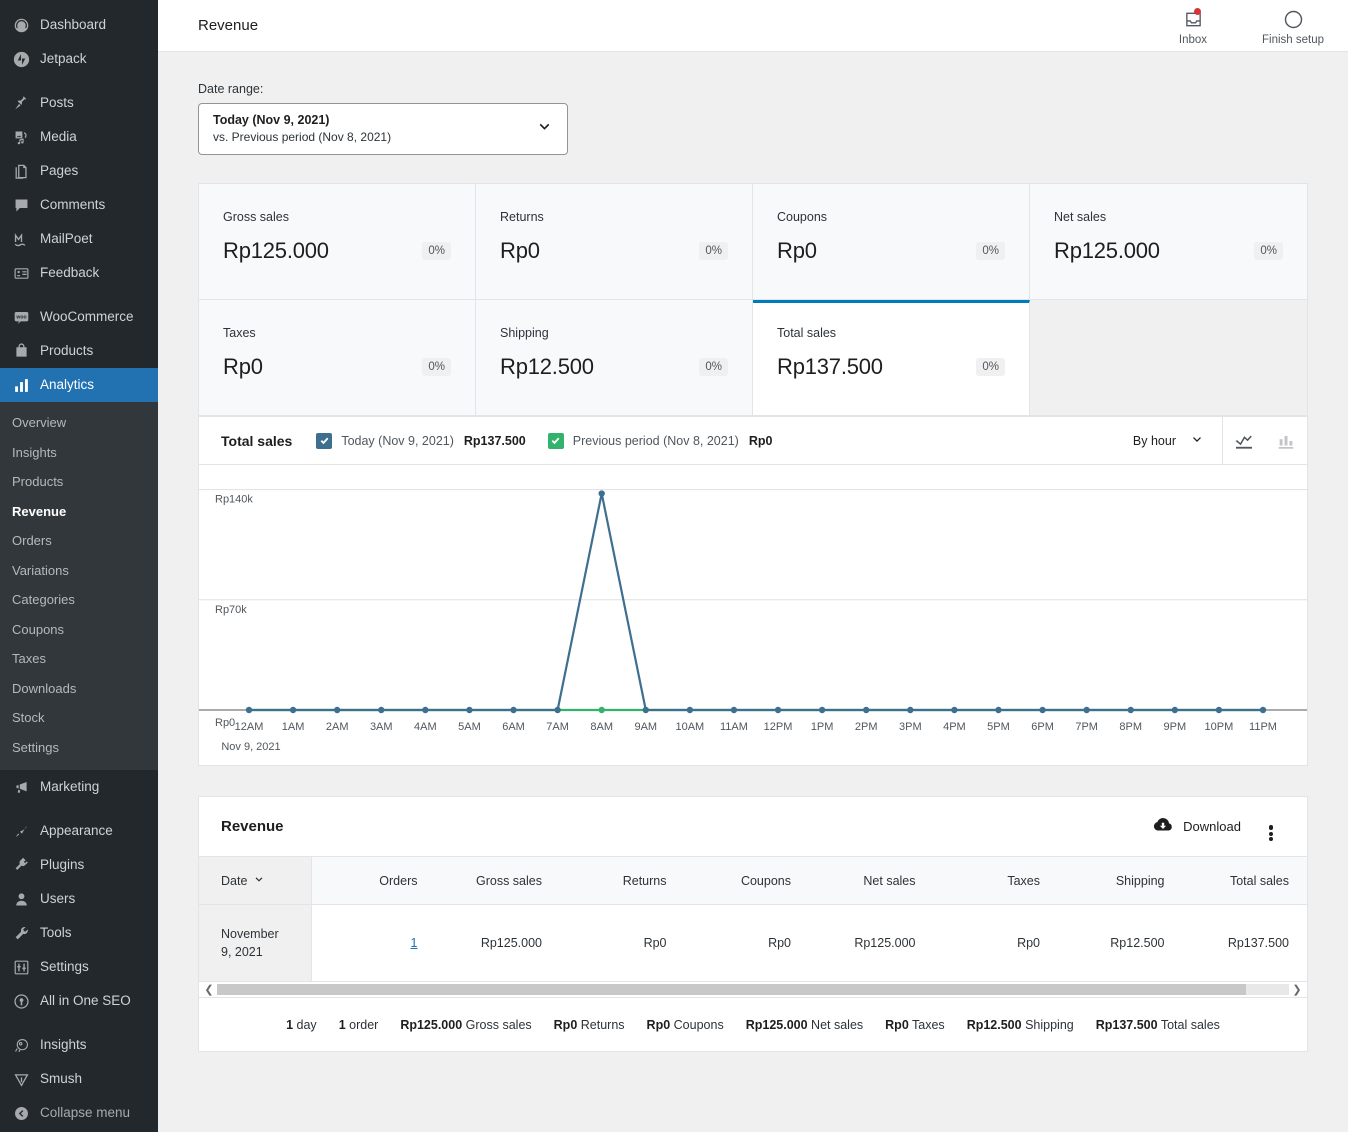  Describe the element at coordinates (746, 943) in the screenshot. I see `cell-coupons: Rp0` at that location.